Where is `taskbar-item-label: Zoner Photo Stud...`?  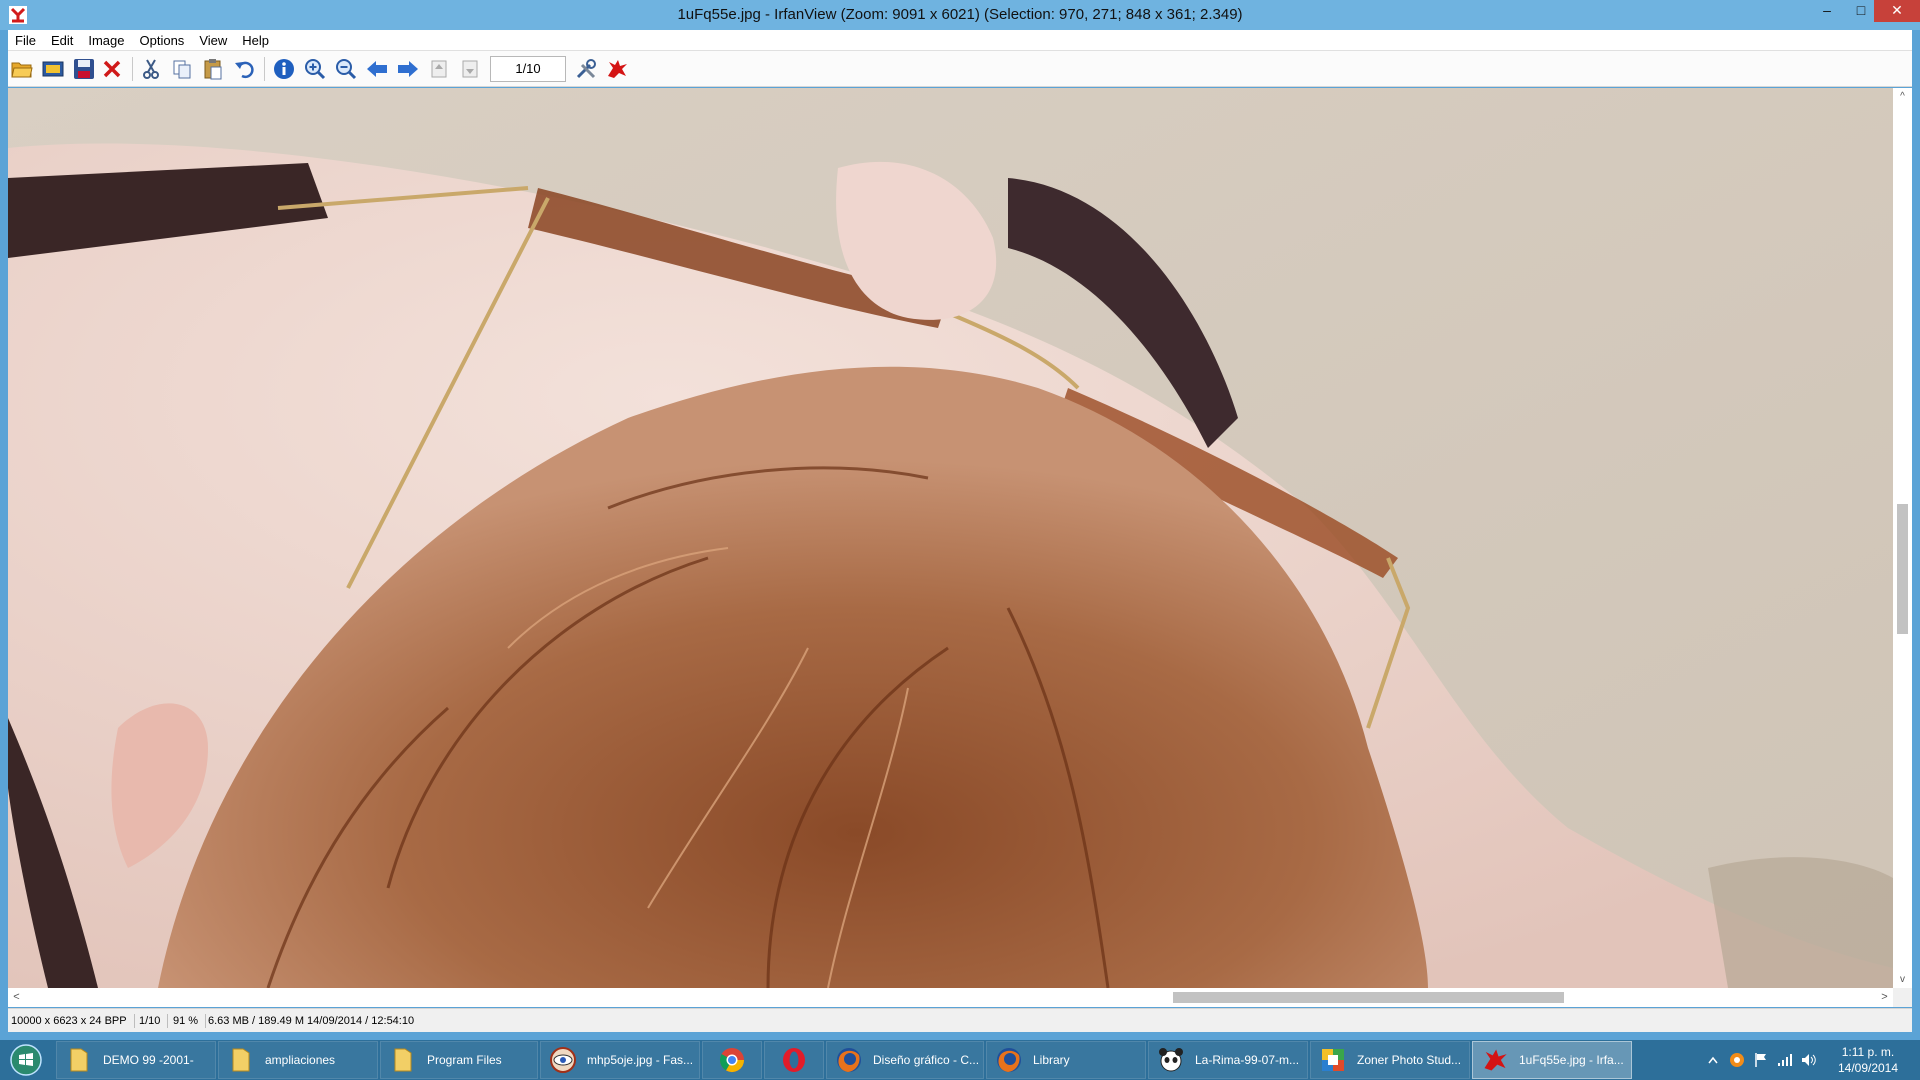
taskbar-item-label: Zoner Photo Stud... is located at coordinates (1409, 1060).